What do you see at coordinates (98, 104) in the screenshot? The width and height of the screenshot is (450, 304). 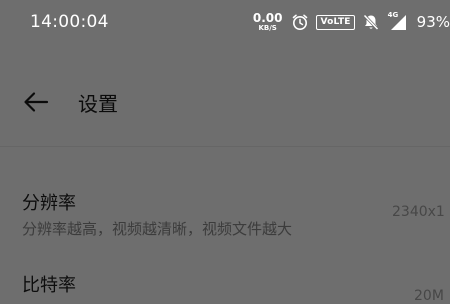 I see `page-title: 设置` at bounding box center [98, 104].